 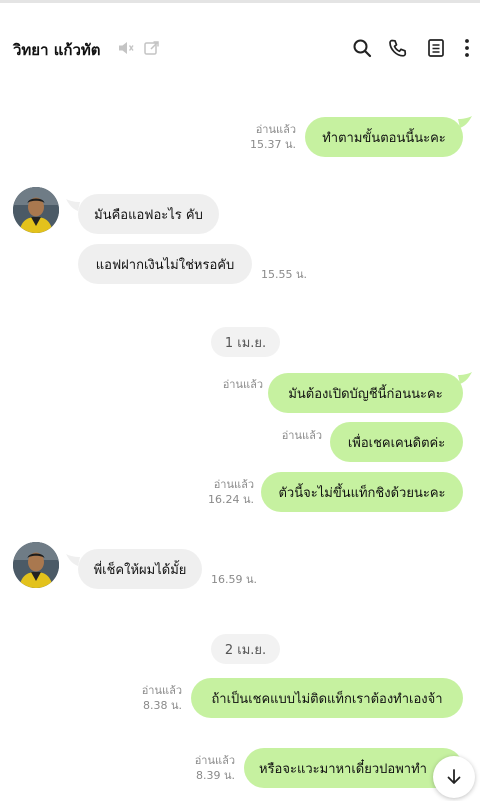 I want to click on outgoing-message: ตัวนี้จะไม่ขึ้นแท็กชิงด้วยนะคะ, so click(x=362, y=492).